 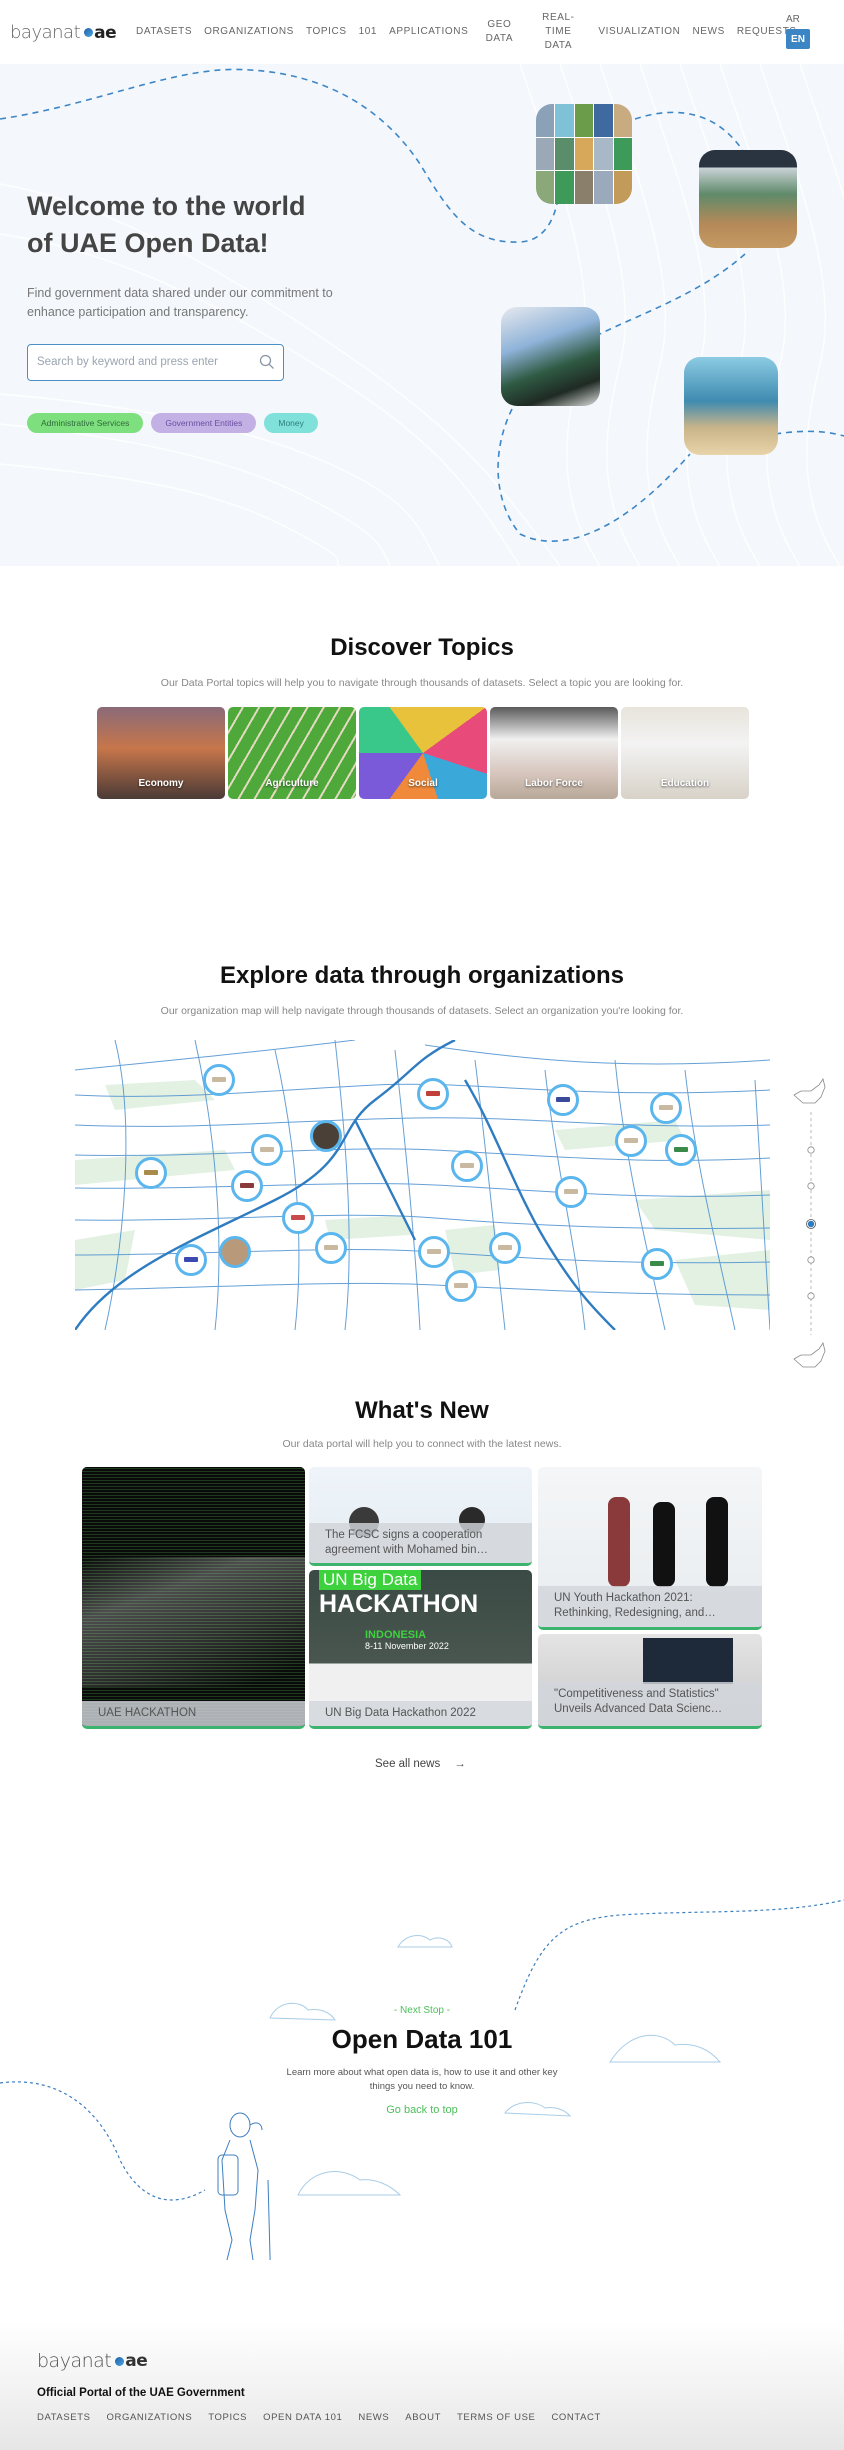 What do you see at coordinates (89, 32) in the screenshot?
I see `logo-dot-icon` at bounding box center [89, 32].